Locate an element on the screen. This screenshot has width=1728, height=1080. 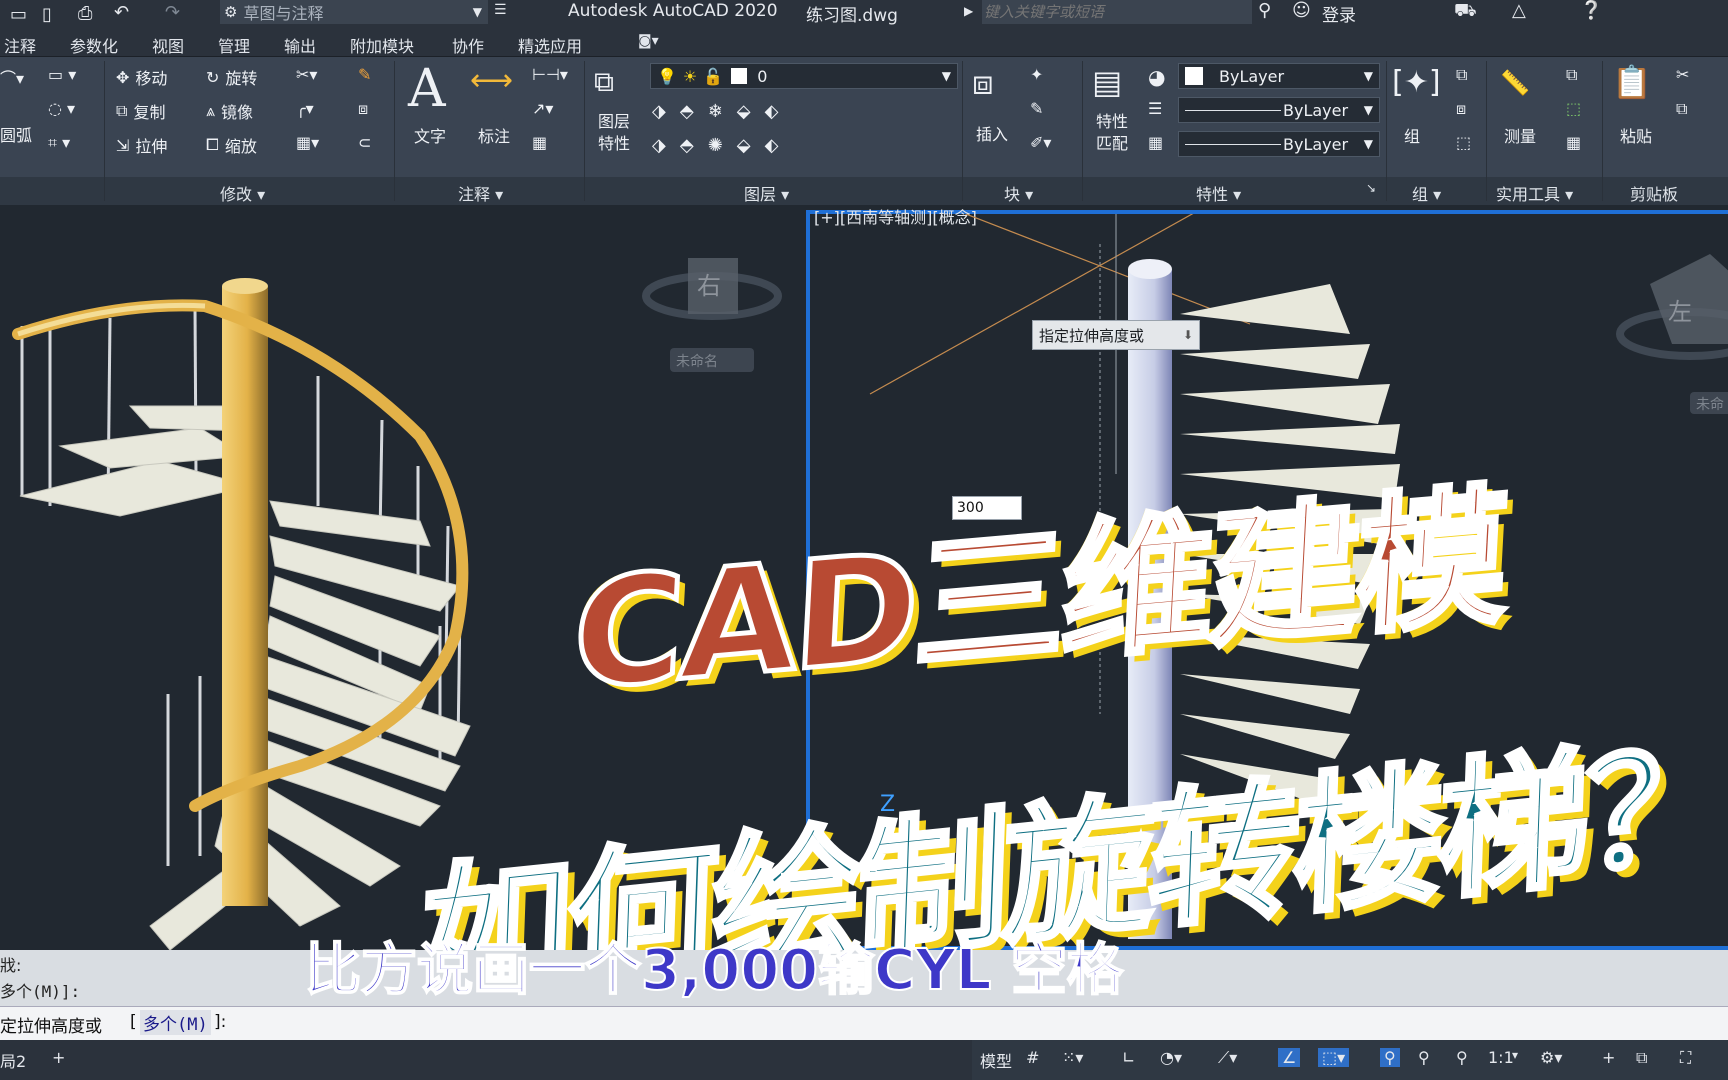
down-arrow-icon: ⬇ is located at coordinates (1188, 335).